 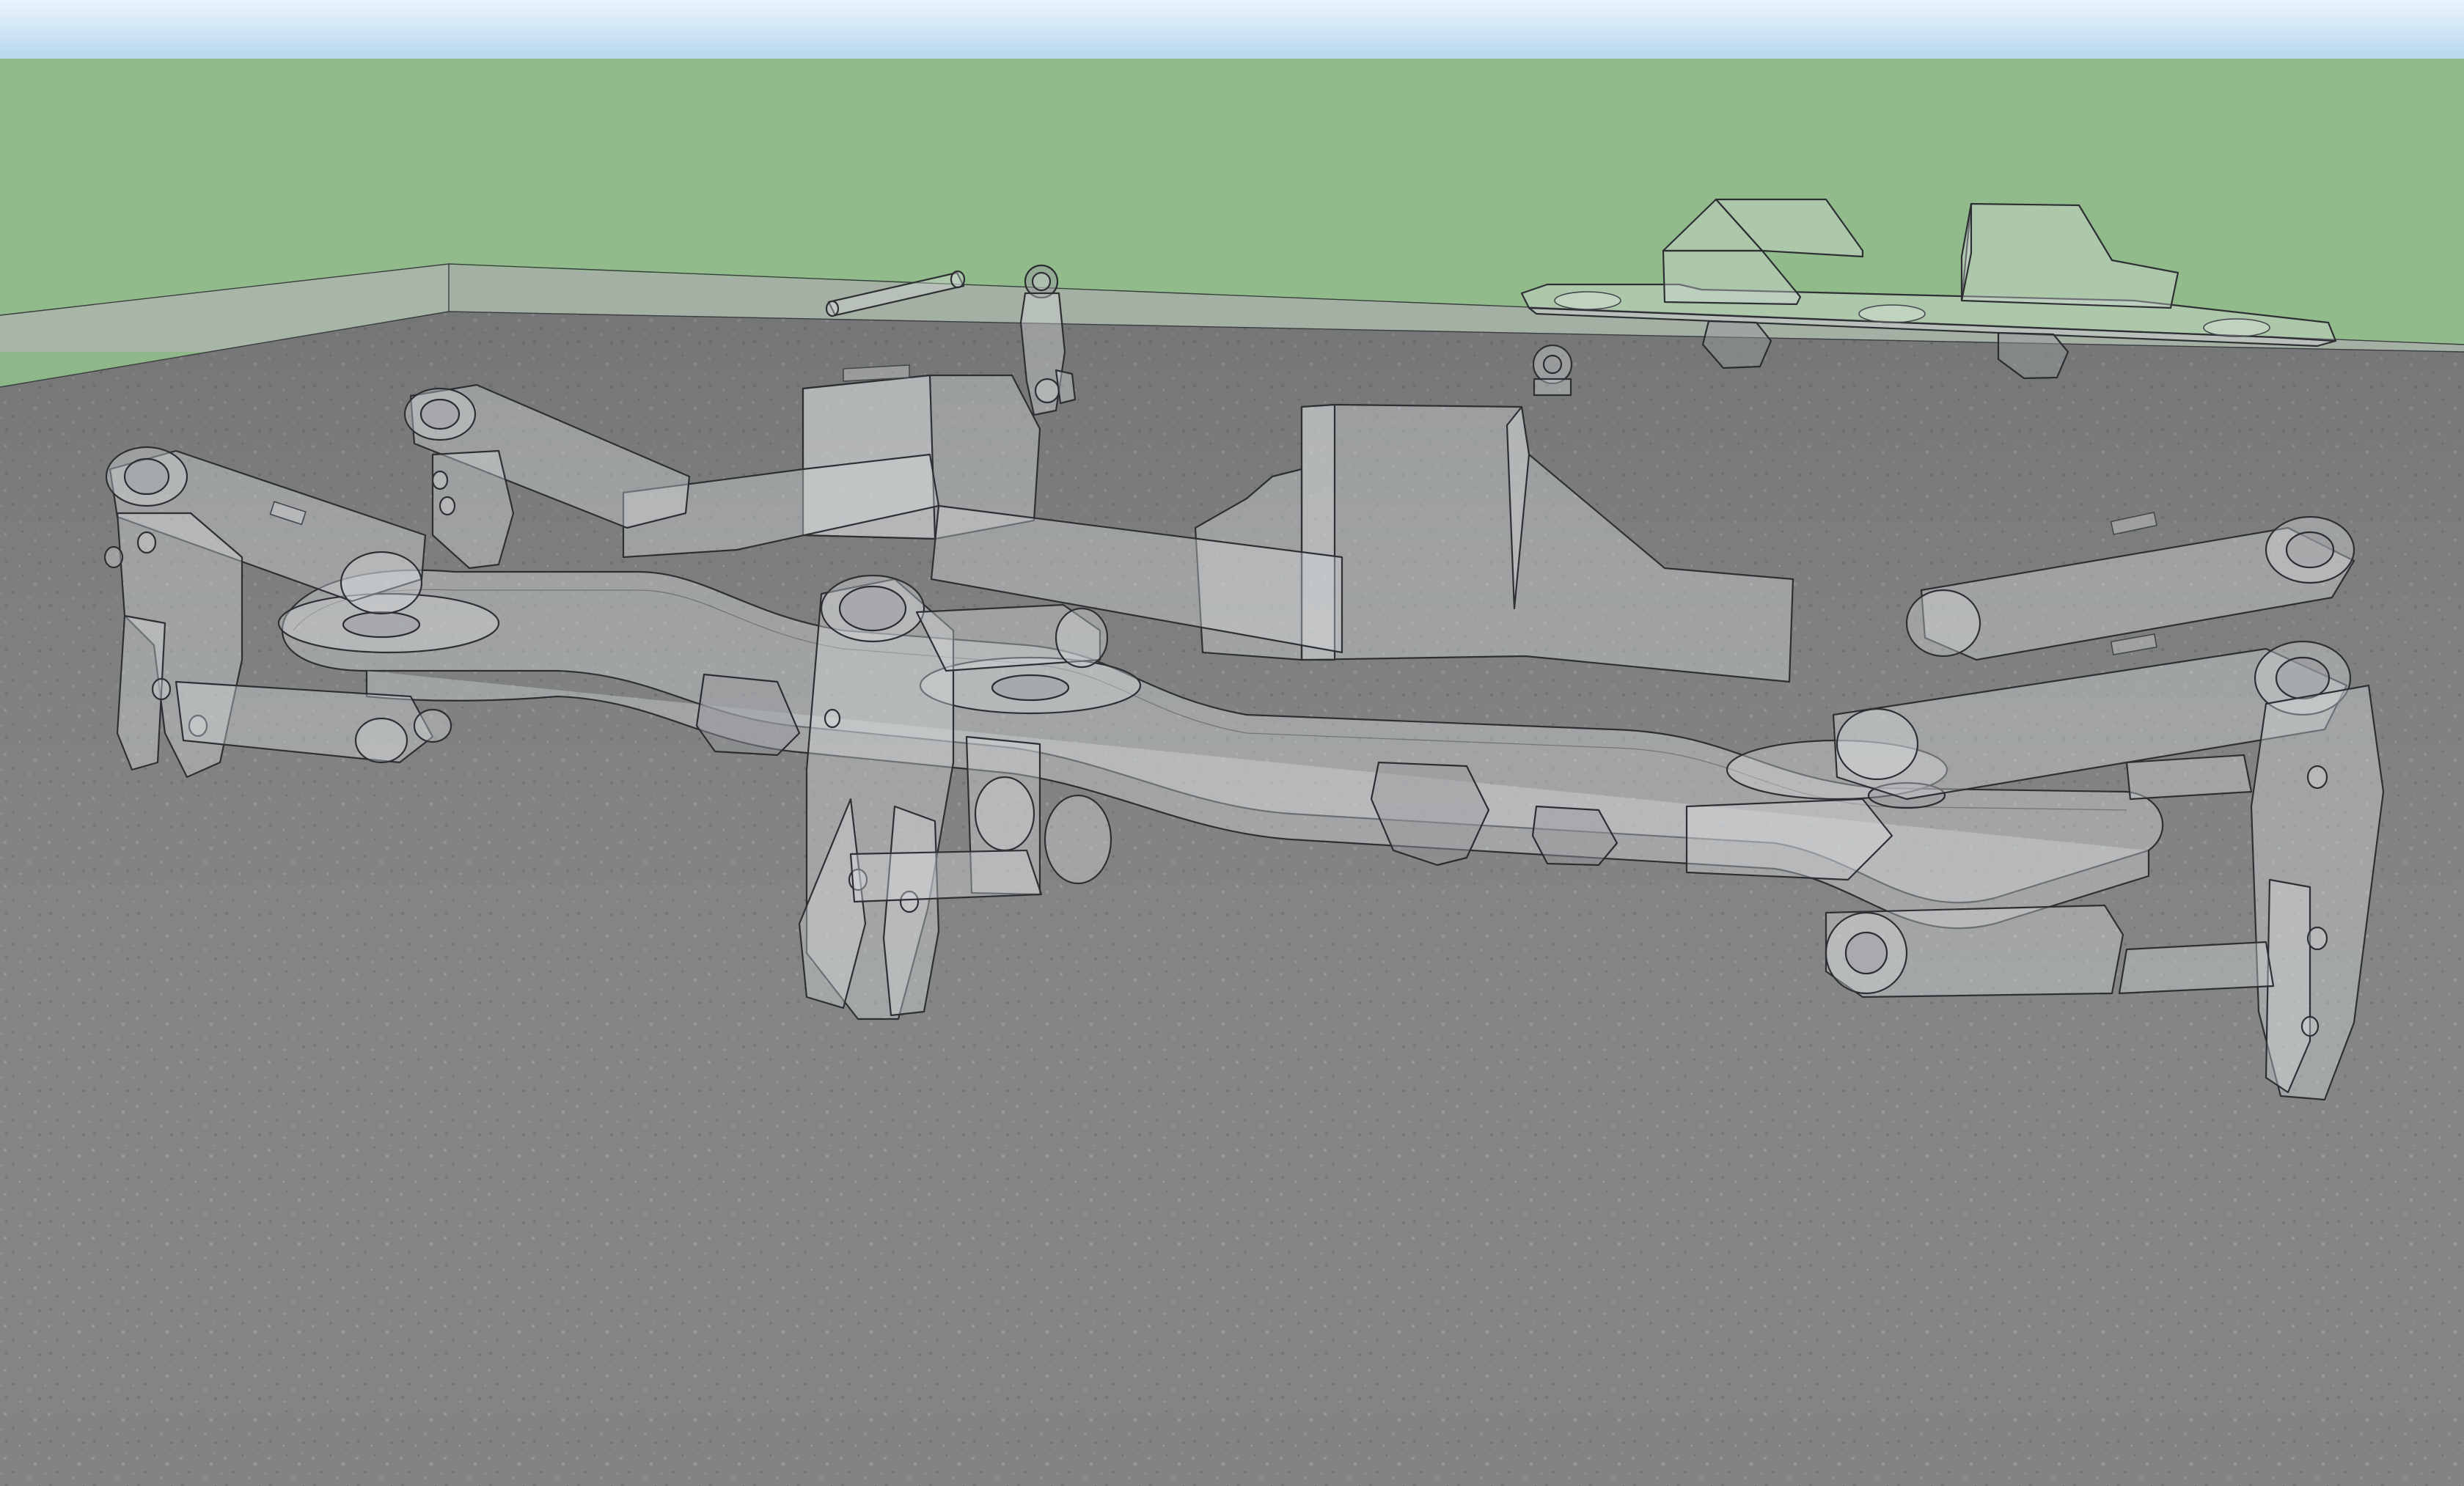 What do you see at coordinates (1552, 370) in the screenshot?
I see `loose-eyelet` at bounding box center [1552, 370].